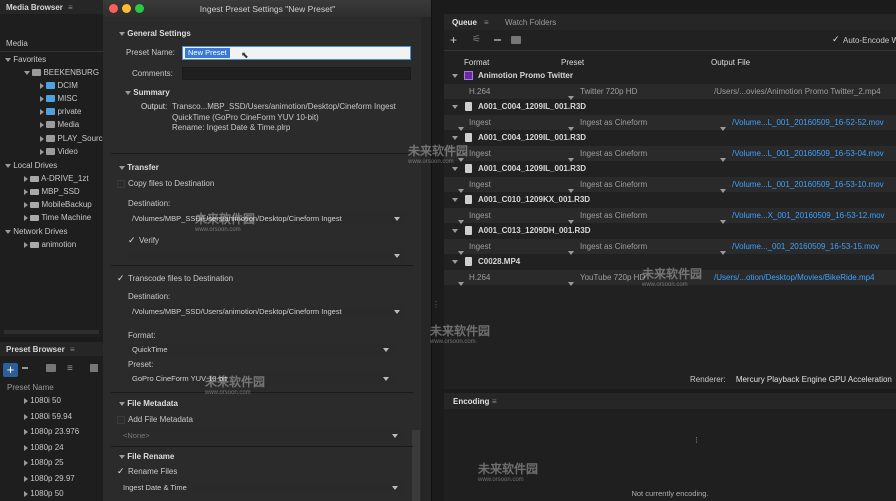 This screenshot has width=896, height=501. Describe the element at coordinates (670, 75) in the screenshot. I see `queue-source-row: Animotion Promo Twitter` at that location.